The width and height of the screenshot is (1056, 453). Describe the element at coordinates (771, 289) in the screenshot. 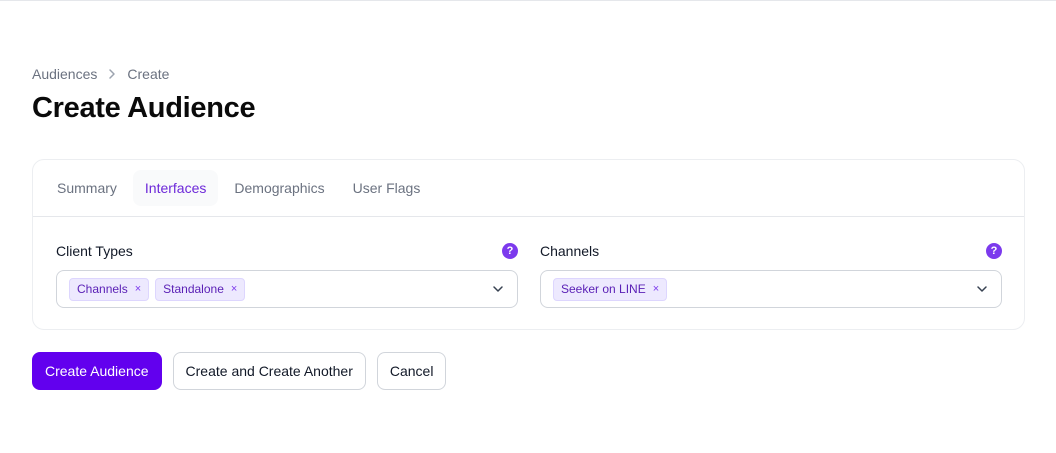

I see `channels-select: Seeker on LINE ×` at that location.